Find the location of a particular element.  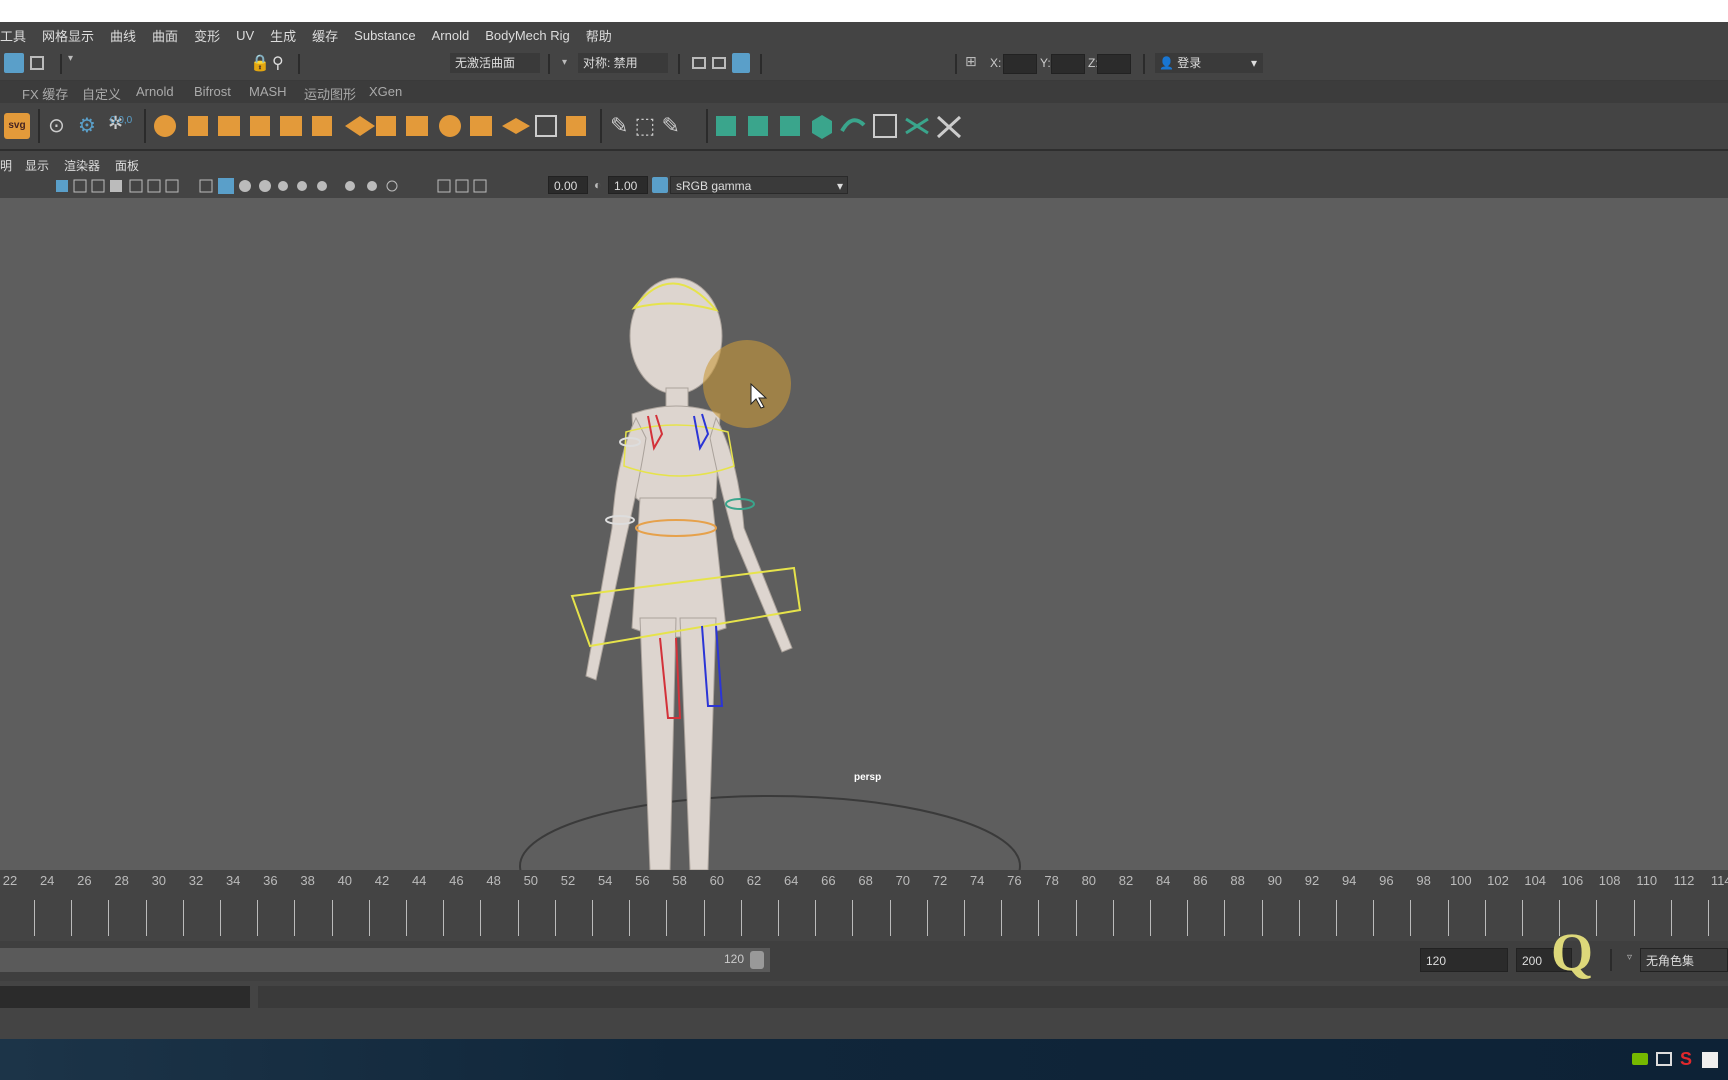

panel-toolbar: 0.00 ◐ 1.00 sRGB gamma ▾ is located at coordinates (864, 186).